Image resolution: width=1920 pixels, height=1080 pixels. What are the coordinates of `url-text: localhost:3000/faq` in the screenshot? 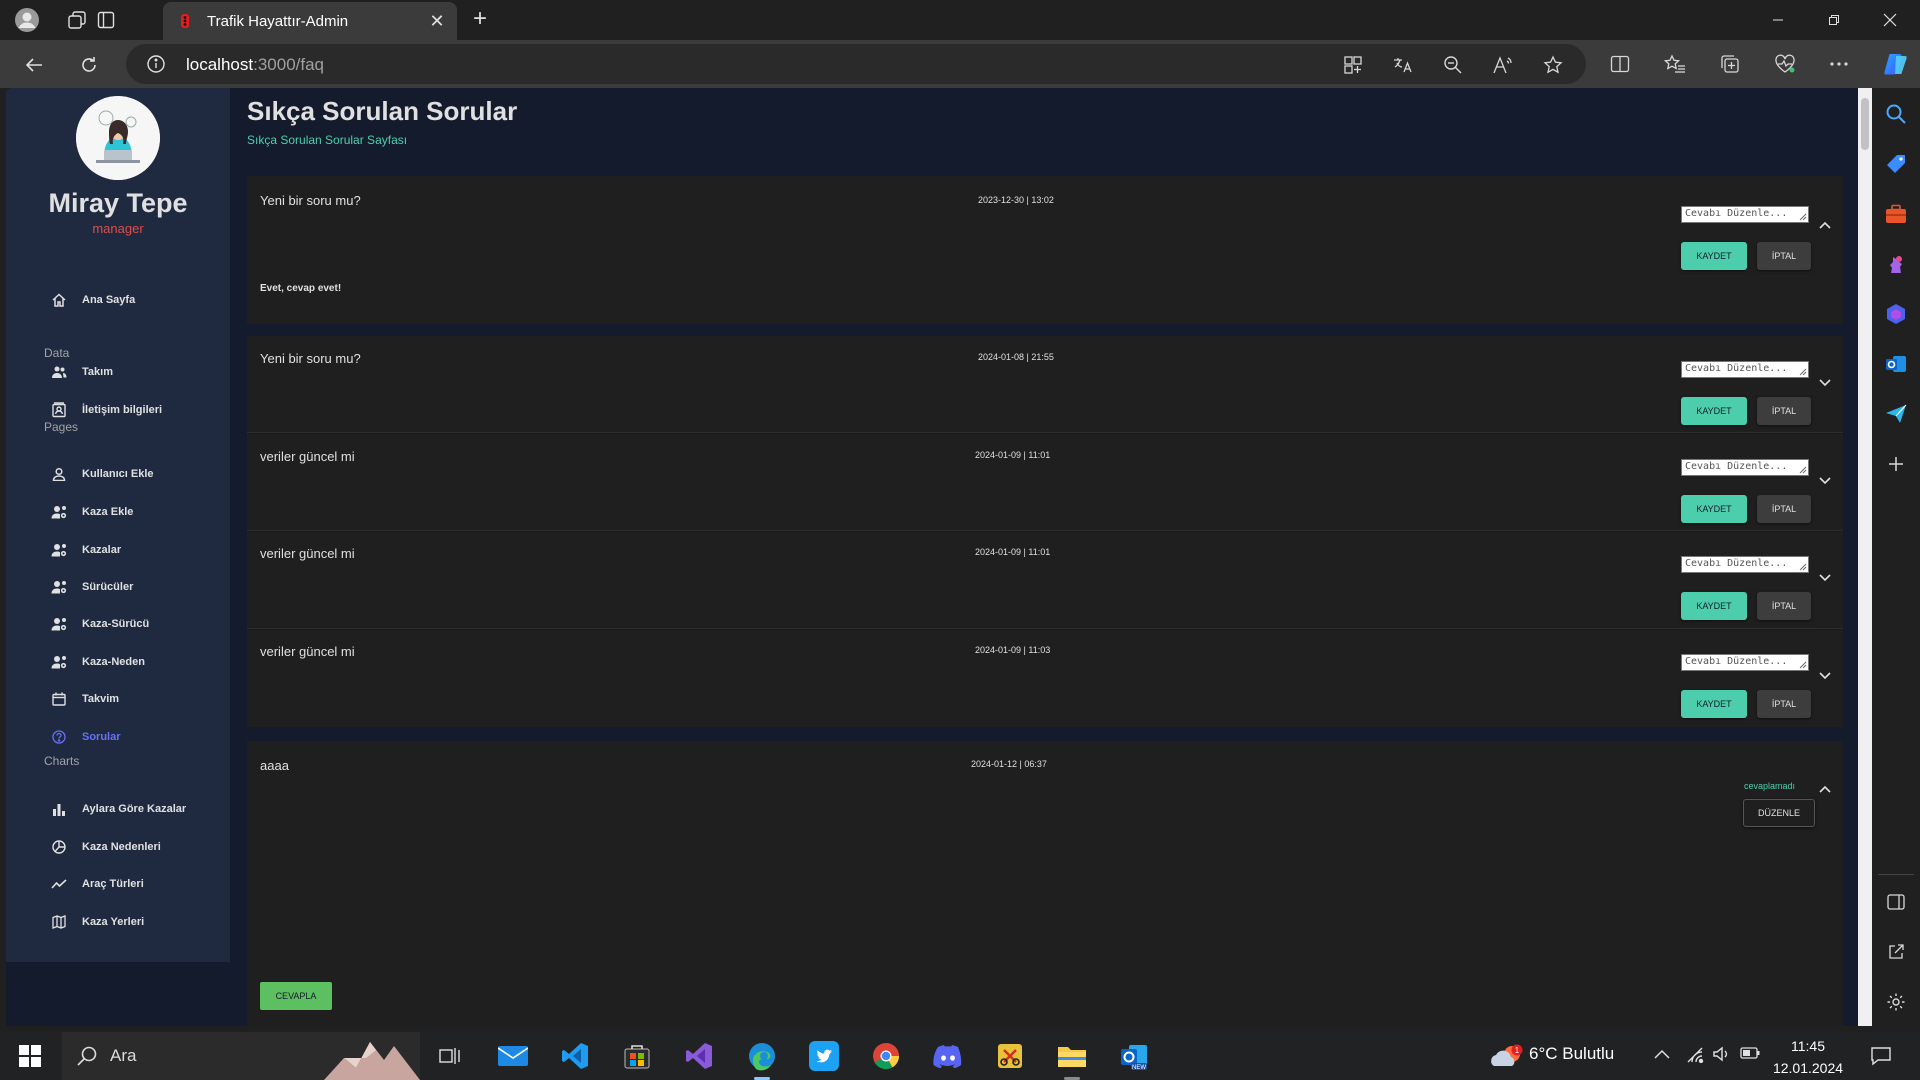 It's located at (255, 65).